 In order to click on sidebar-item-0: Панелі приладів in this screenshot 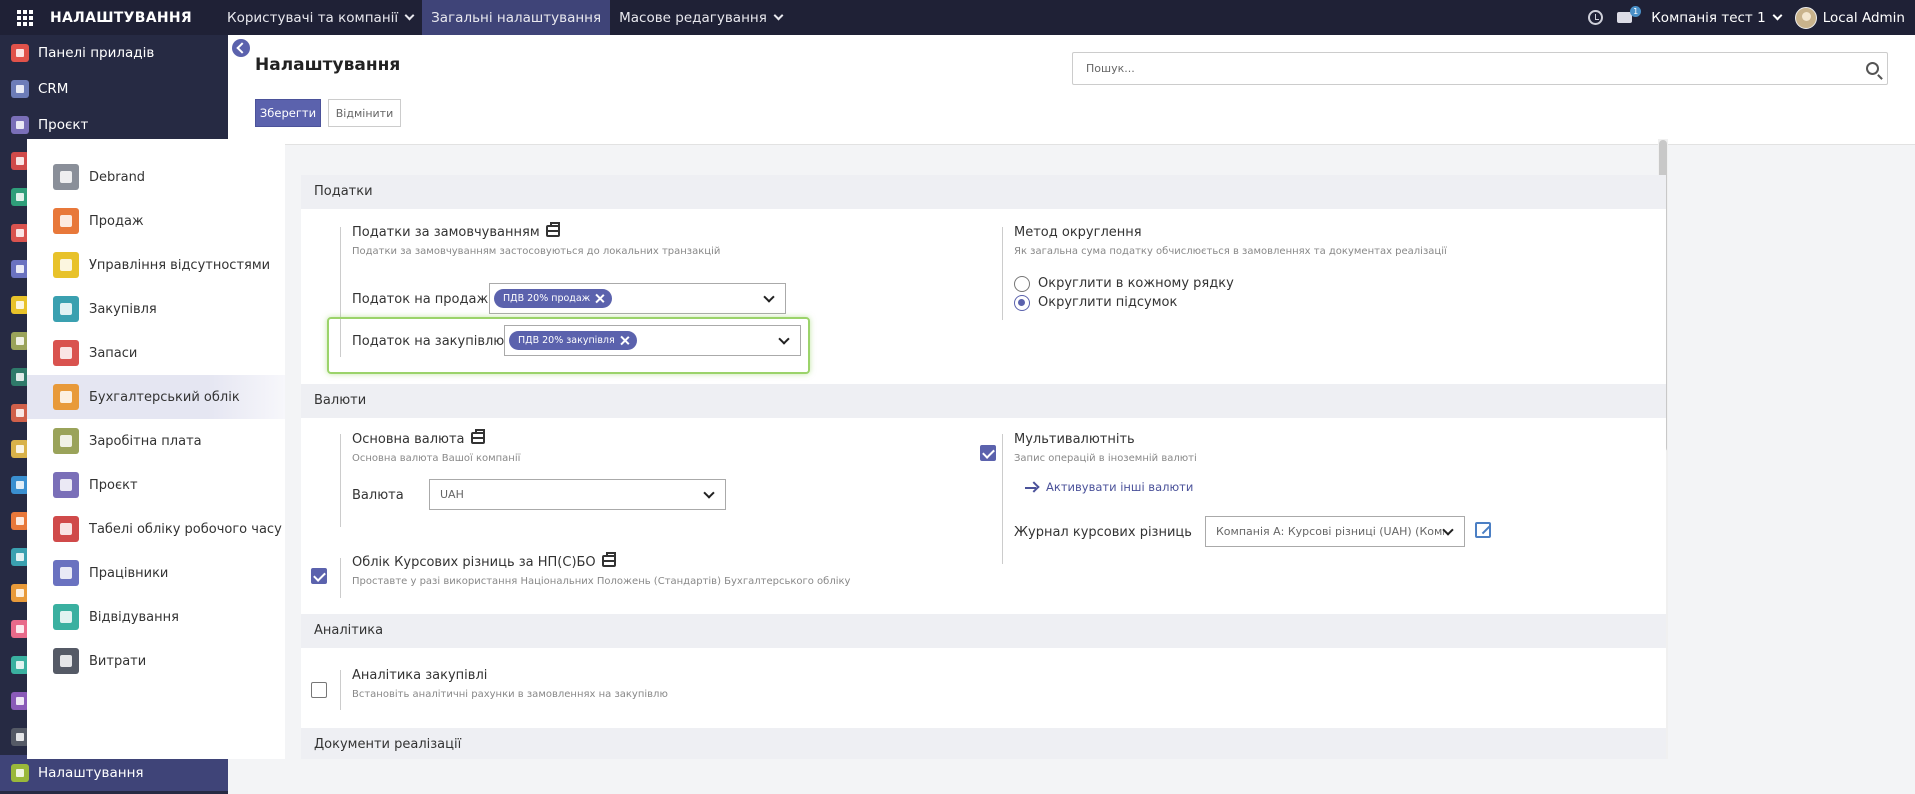, I will do `click(114, 53)`.